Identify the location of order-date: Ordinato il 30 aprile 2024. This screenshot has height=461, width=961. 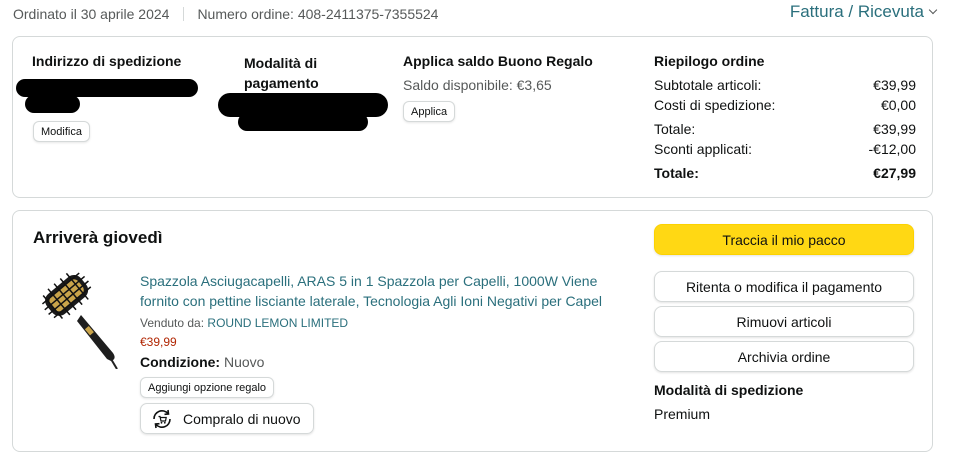
(91, 14).